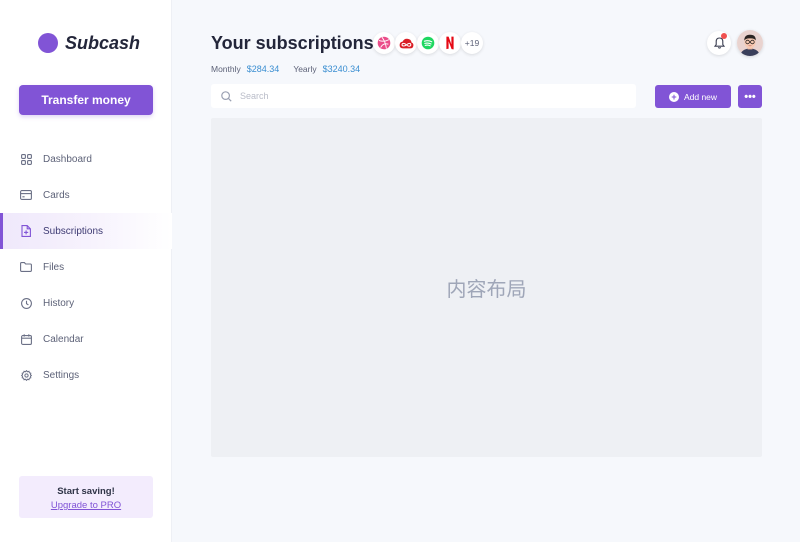  What do you see at coordinates (86, 195) in the screenshot?
I see `sidebar-item-cards: Cards` at bounding box center [86, 195].